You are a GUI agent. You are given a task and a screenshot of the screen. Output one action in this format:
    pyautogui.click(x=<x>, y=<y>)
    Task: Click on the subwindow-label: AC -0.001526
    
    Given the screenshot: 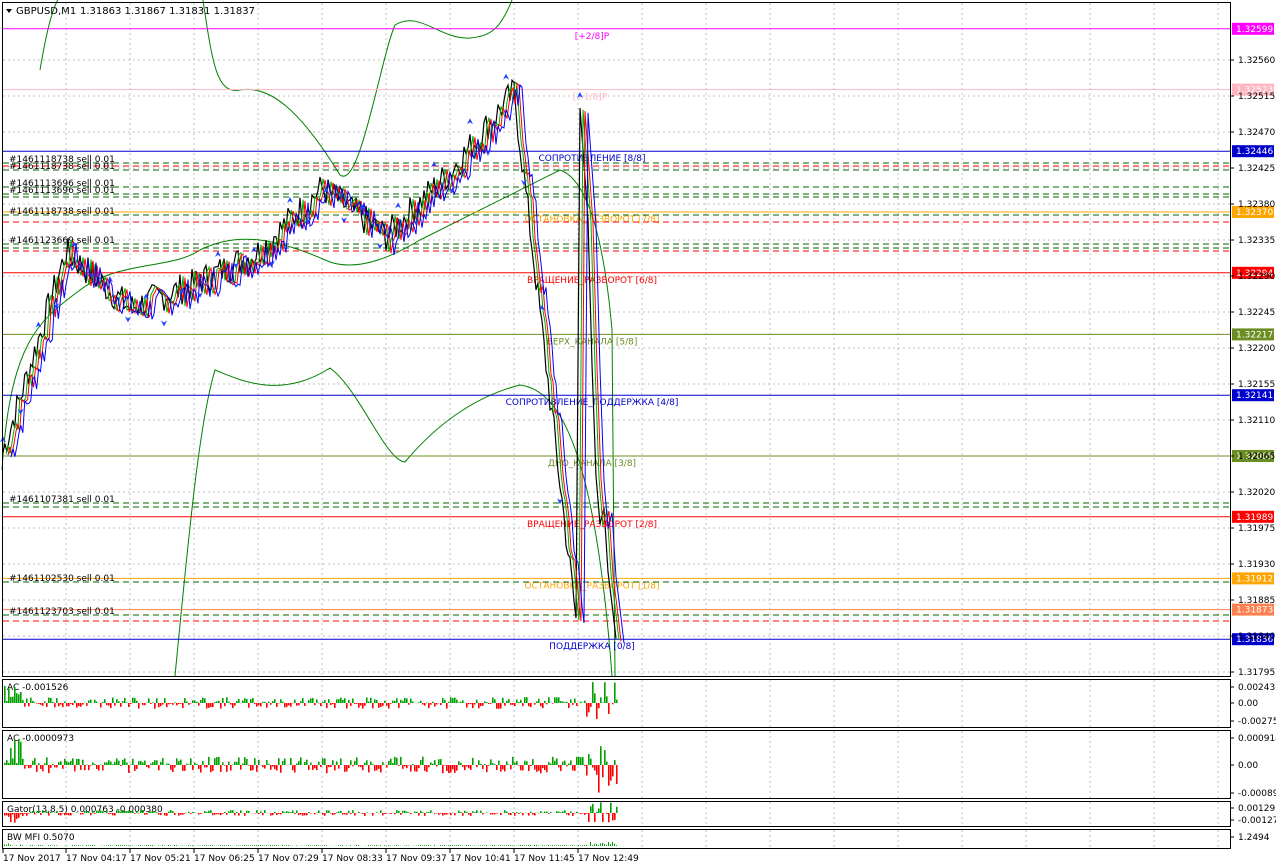 What is the action you would take?
    pyautogui.click(x=38, y=688)
    